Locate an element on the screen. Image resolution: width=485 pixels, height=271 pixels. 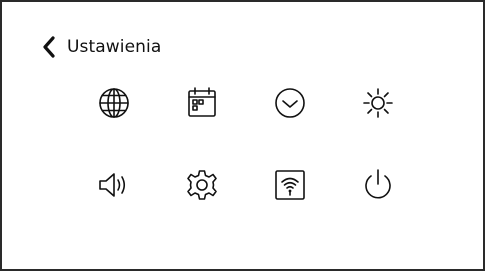
gear-icon is located at coordinates (202, 185).